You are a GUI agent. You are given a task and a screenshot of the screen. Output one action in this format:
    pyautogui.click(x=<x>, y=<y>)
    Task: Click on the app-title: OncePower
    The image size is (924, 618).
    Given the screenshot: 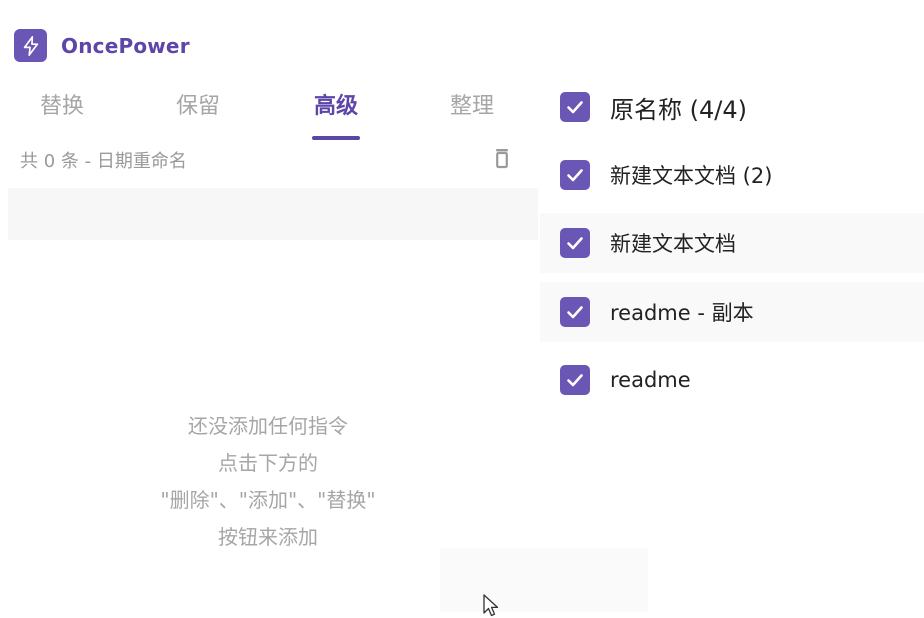 What is the action you would take?
    pyautogui.click(x=125, y=45)
    